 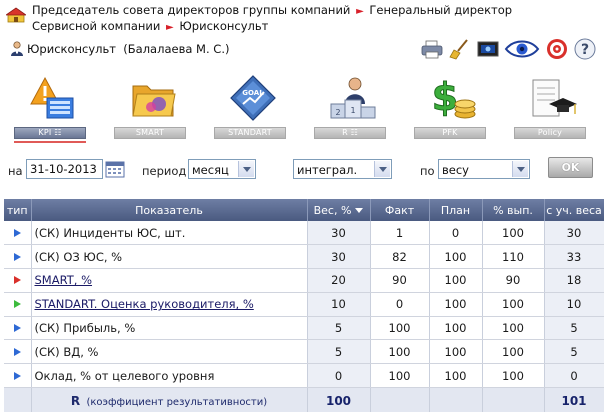 I want to click on module-smart: SMART, so click(x=153, y=108).